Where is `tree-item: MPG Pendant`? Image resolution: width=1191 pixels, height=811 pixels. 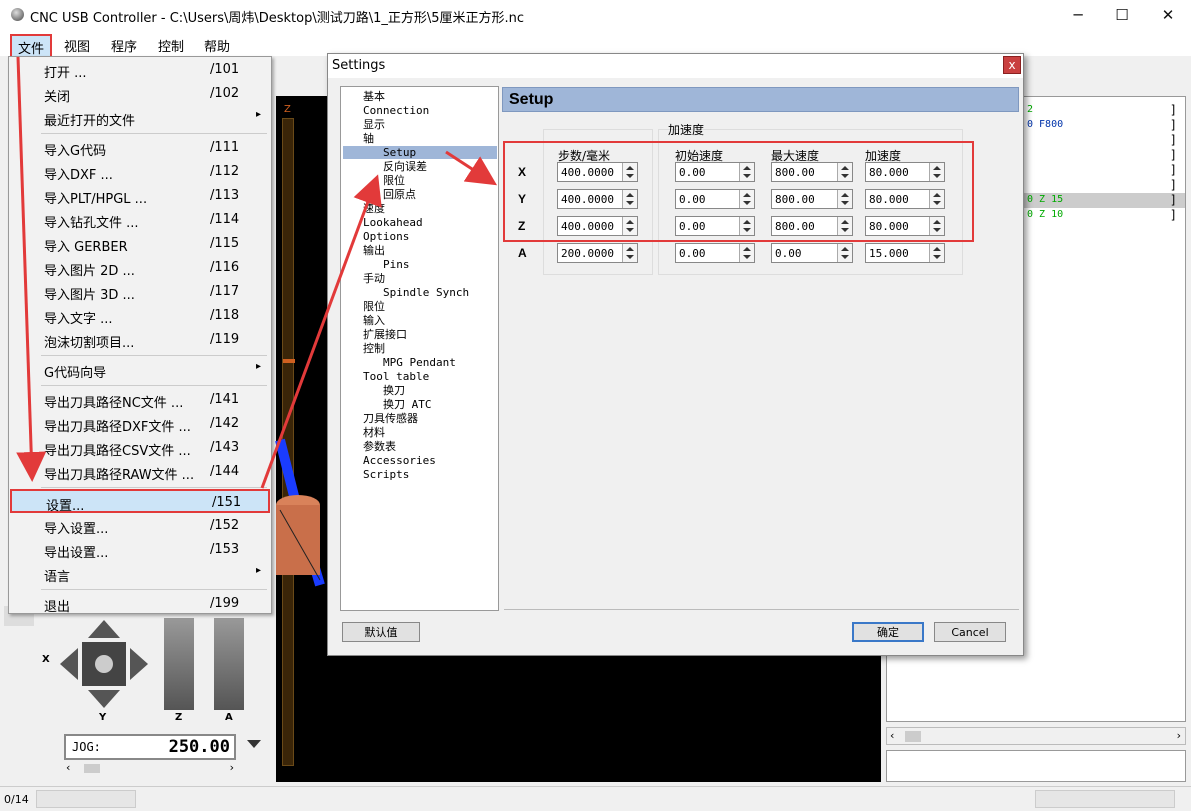
tree-item: MPG Pendant is located at coordinates (419, 362).